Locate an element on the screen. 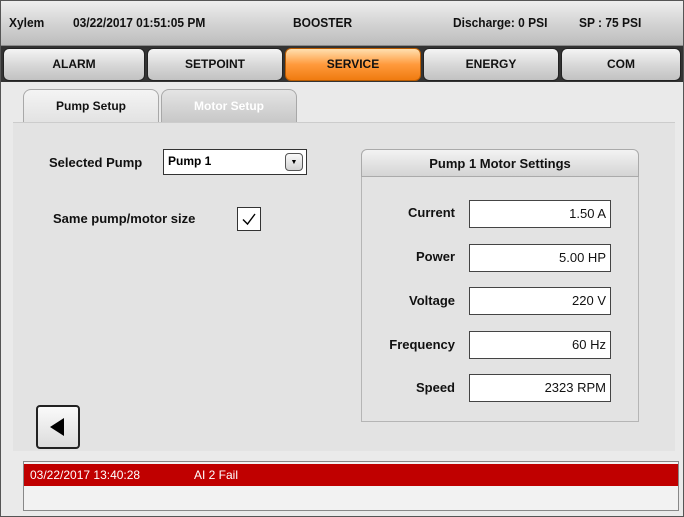 The width and height of the screenshot is (684, 517). pump-select-value: Pump 1 is located at coordinates (190, 161).